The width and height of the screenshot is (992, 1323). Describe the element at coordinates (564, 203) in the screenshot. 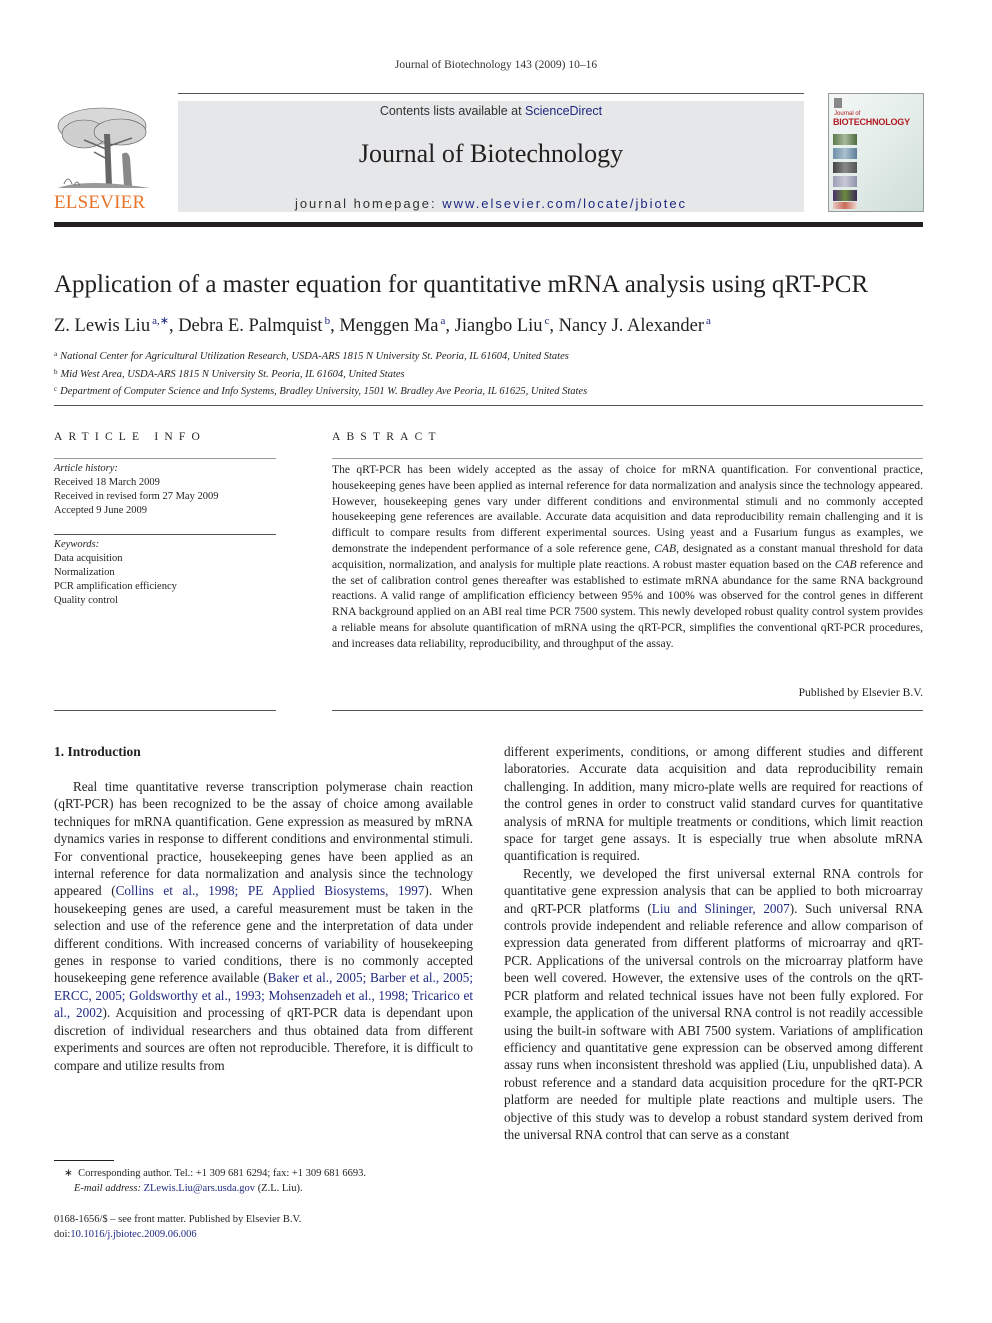

I see `journal-homepage-link: www.elsevier.com/locate/jbiotec` at that location.